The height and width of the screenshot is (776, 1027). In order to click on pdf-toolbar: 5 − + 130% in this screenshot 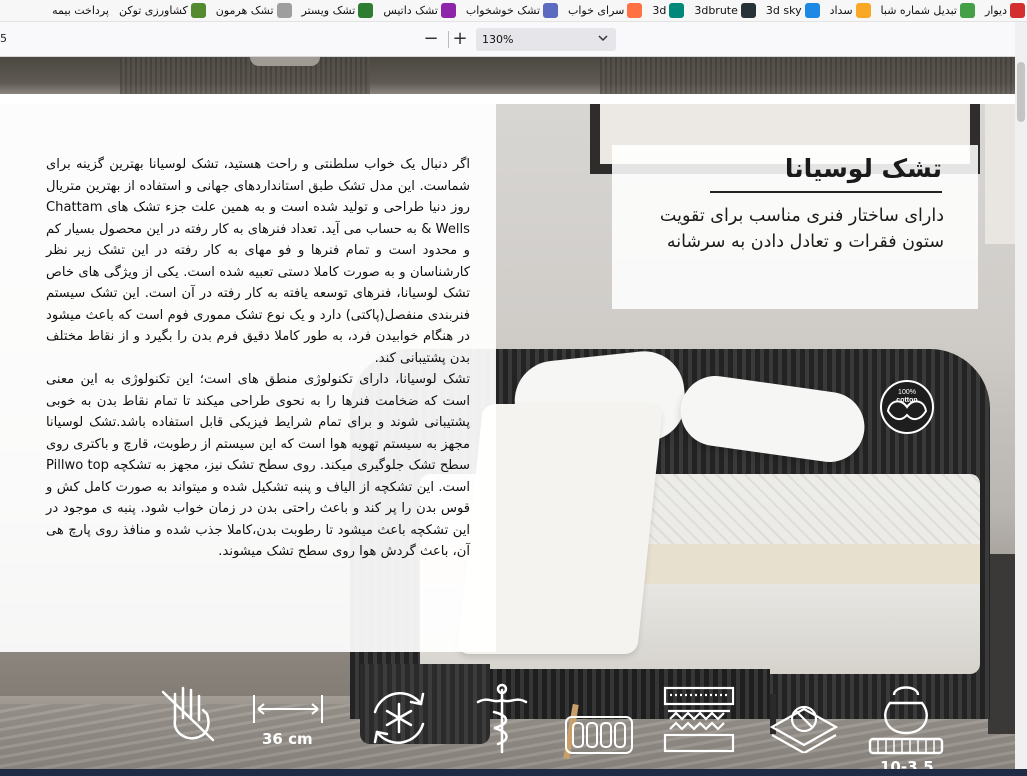, I will do `click(513, 39)`.